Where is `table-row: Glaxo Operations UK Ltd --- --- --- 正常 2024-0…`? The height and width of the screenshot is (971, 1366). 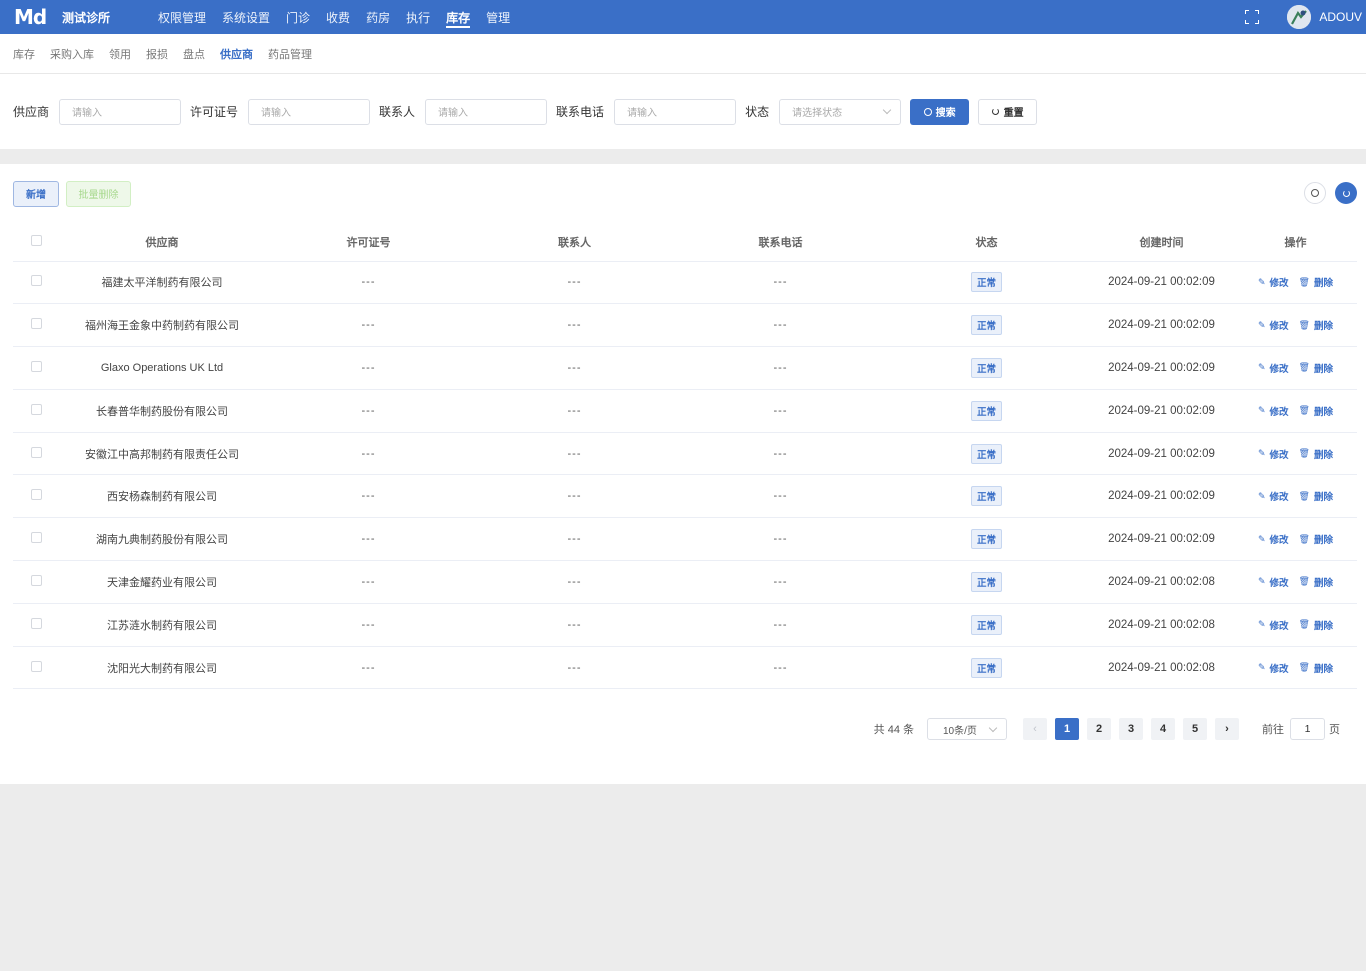
table-row: Glaxo Operations UK Ltd --- --- --- 正常 2024-0… is located at coordinates (685, 368).